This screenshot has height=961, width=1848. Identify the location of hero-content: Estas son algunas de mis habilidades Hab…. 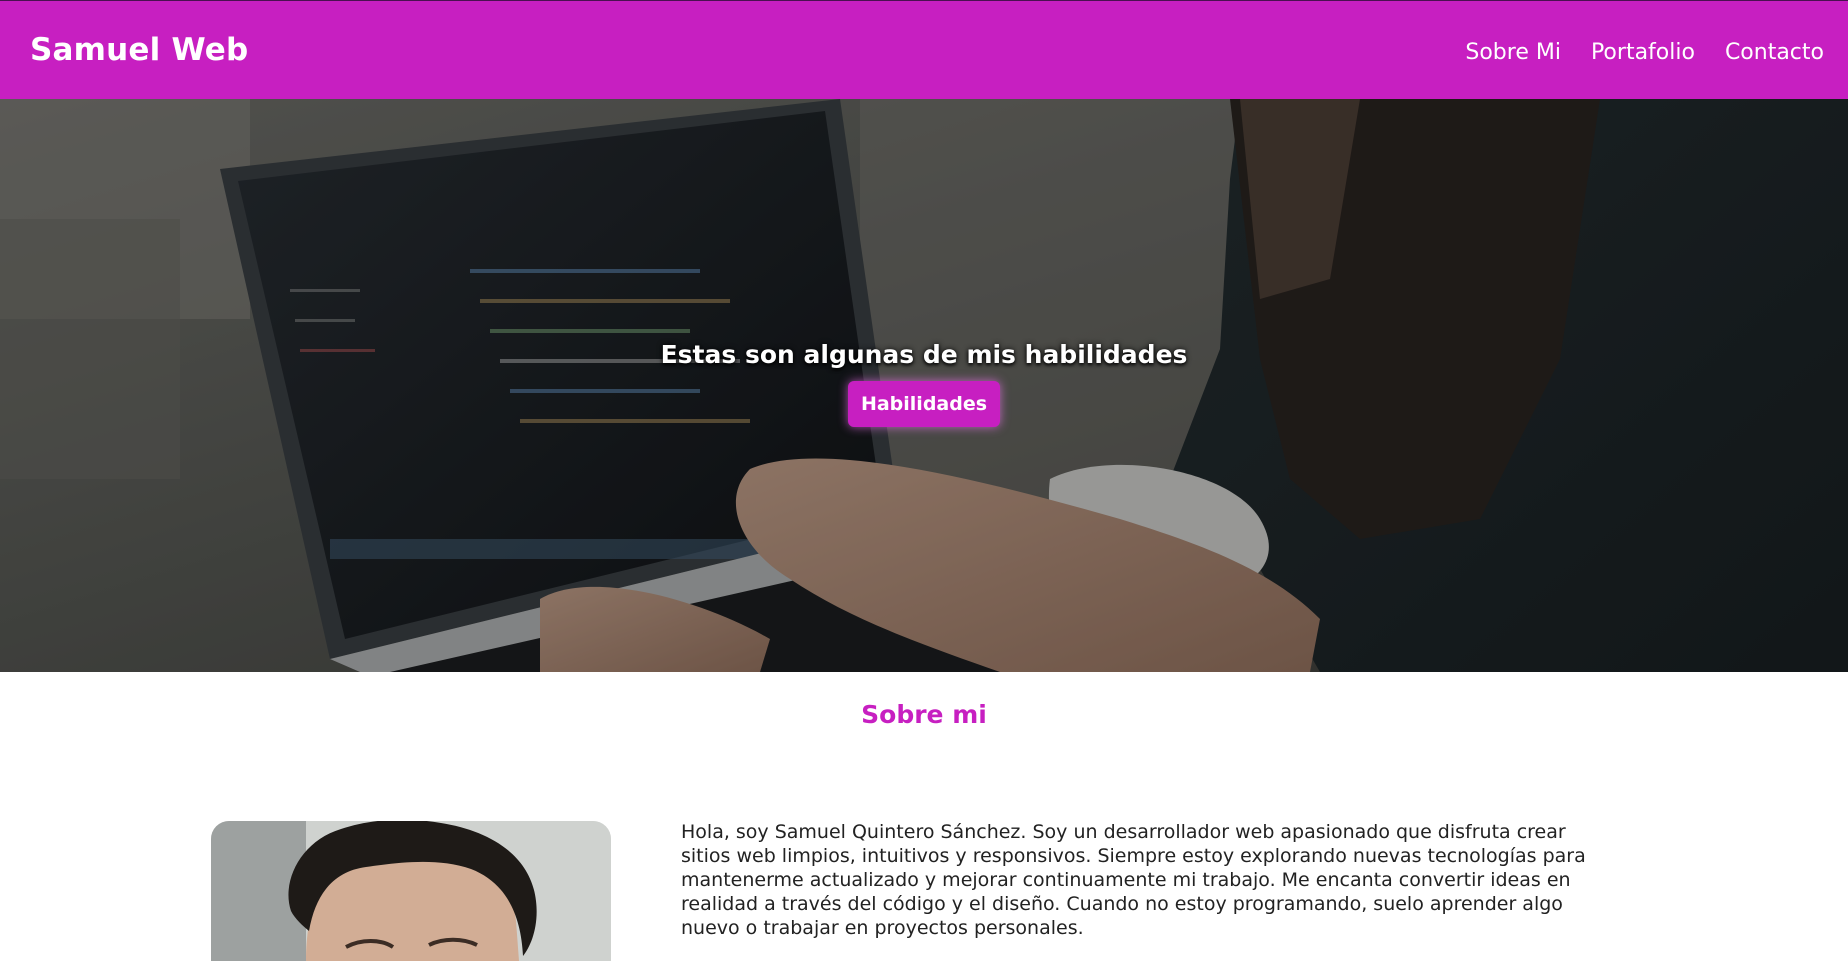
(924, 383).